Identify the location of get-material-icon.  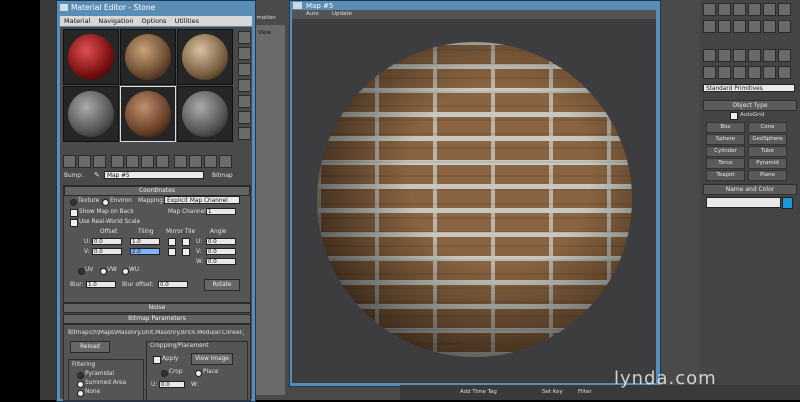
(69, 161).